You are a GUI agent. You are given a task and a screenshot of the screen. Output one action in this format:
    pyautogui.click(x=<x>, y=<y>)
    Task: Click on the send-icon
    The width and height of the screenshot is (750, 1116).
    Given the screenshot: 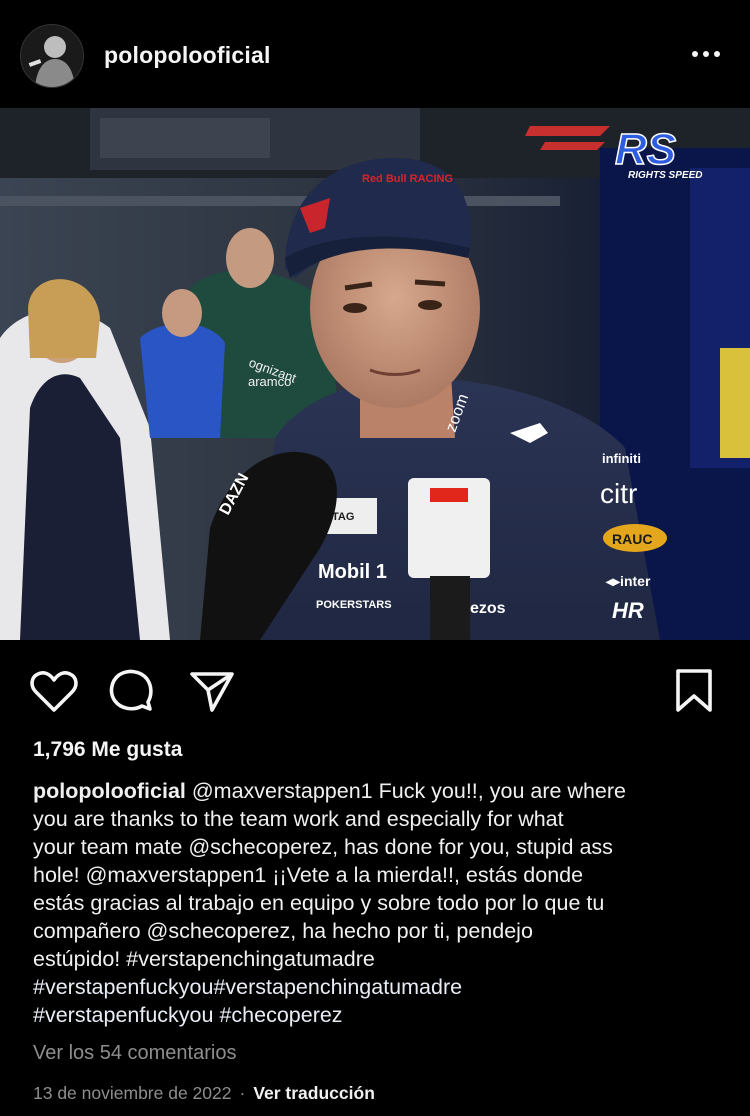 What is the action you would take?
    pyautogui.click(x=212, y=692)
    